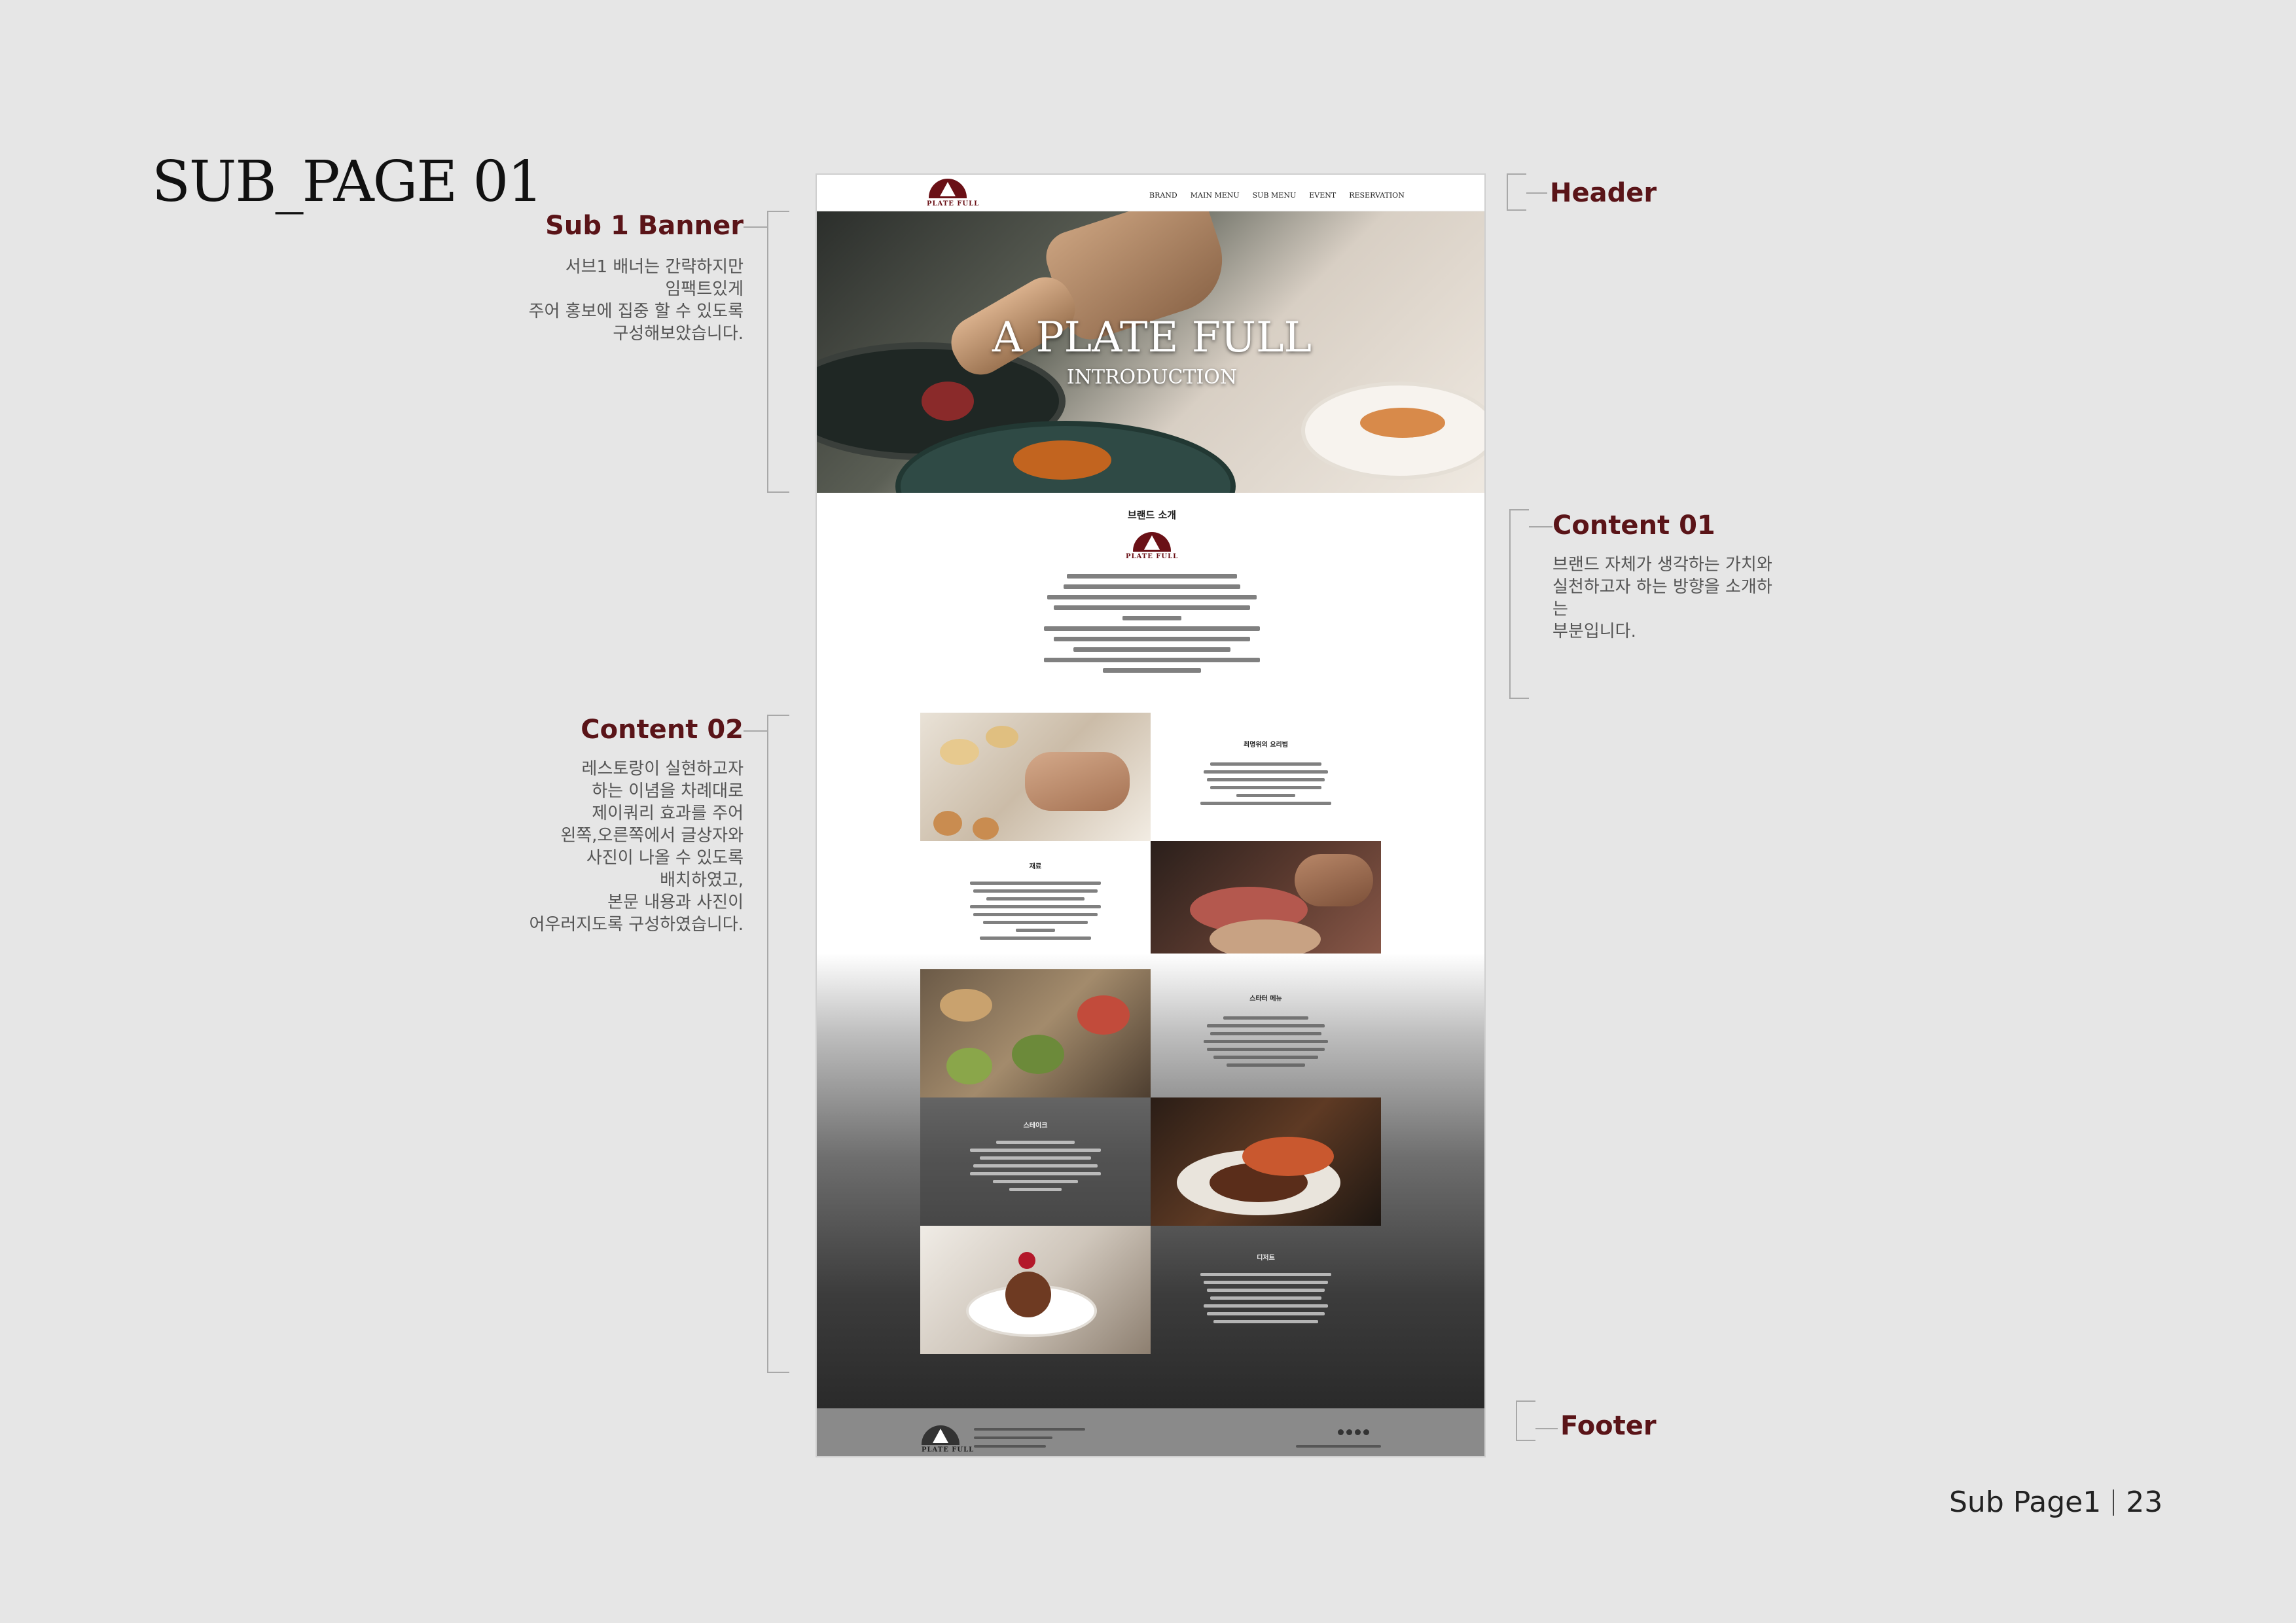 This screenshot has height=1623, width=2296. What do you see at coordinates (755, 227) in the screenshot?
I see `sub1-banner-connector` at bounding box center [755, 227].